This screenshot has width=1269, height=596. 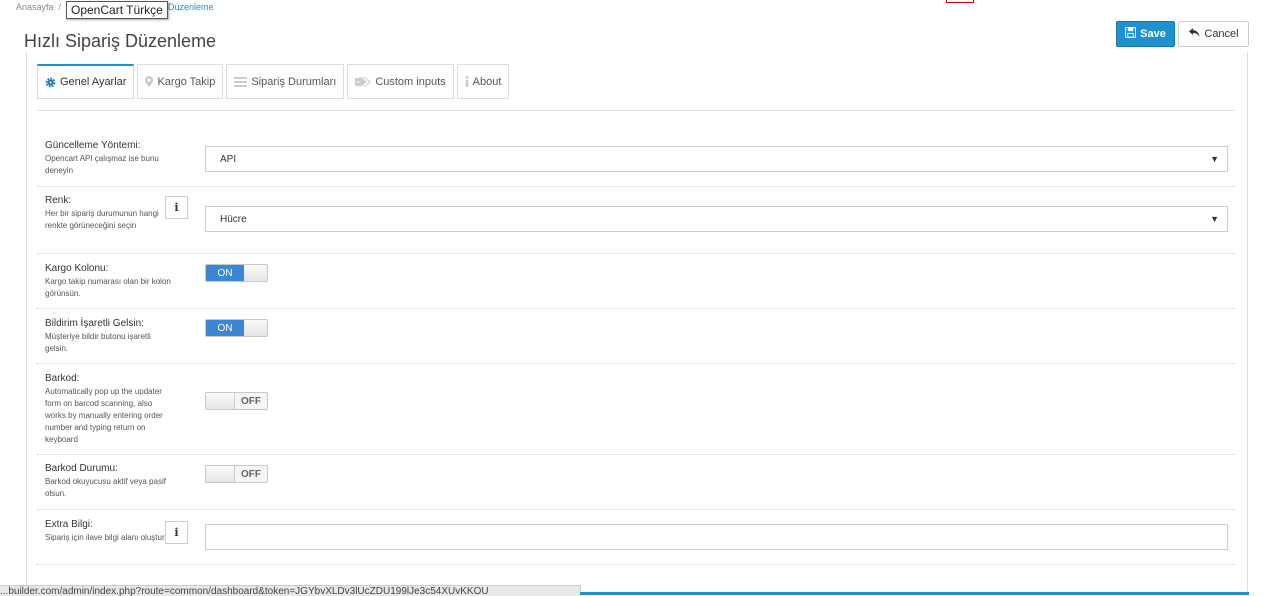 I want to click on tab-label: Sipariş Durumları, so click(x=294, y=81).